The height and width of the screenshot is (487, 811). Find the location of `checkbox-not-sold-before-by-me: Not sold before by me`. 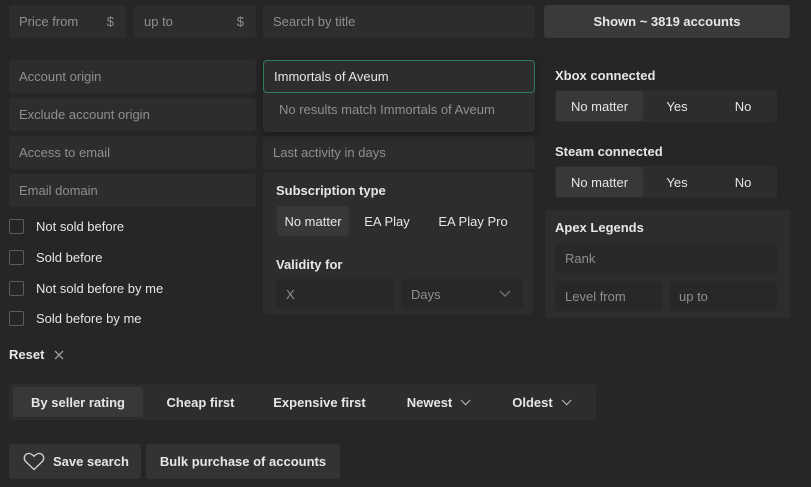

checkbox-not-sold-before-by-me: Not sold before by me is located at coordinates (86, 288).